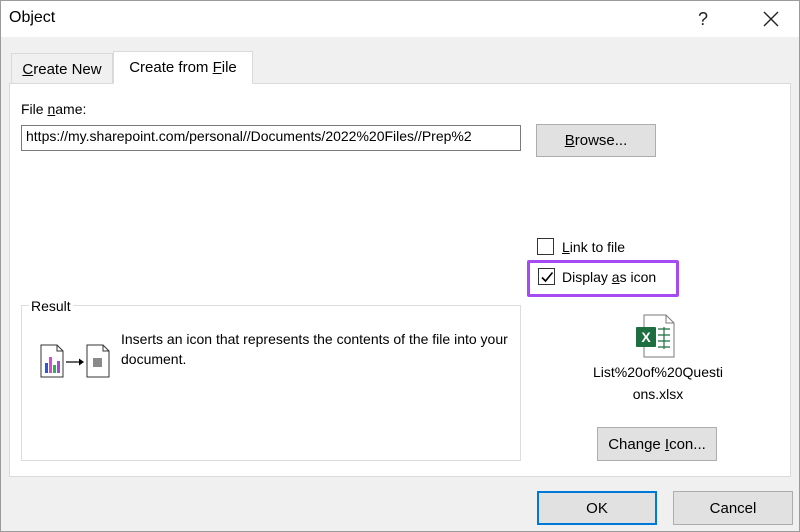 Image resolution: width=800 pixels, height=532 pixels. I want to click on close-icon, so click(771, 19).